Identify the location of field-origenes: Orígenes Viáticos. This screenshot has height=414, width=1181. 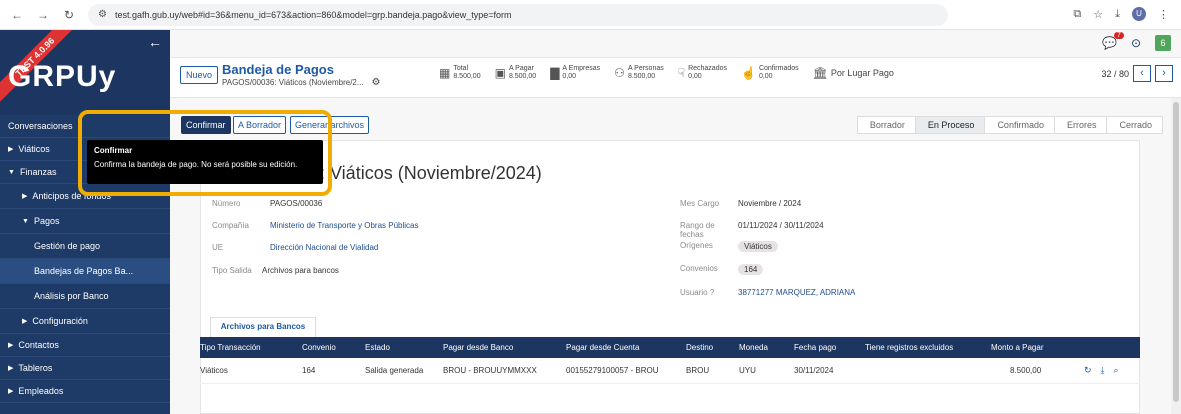
(729, 246).